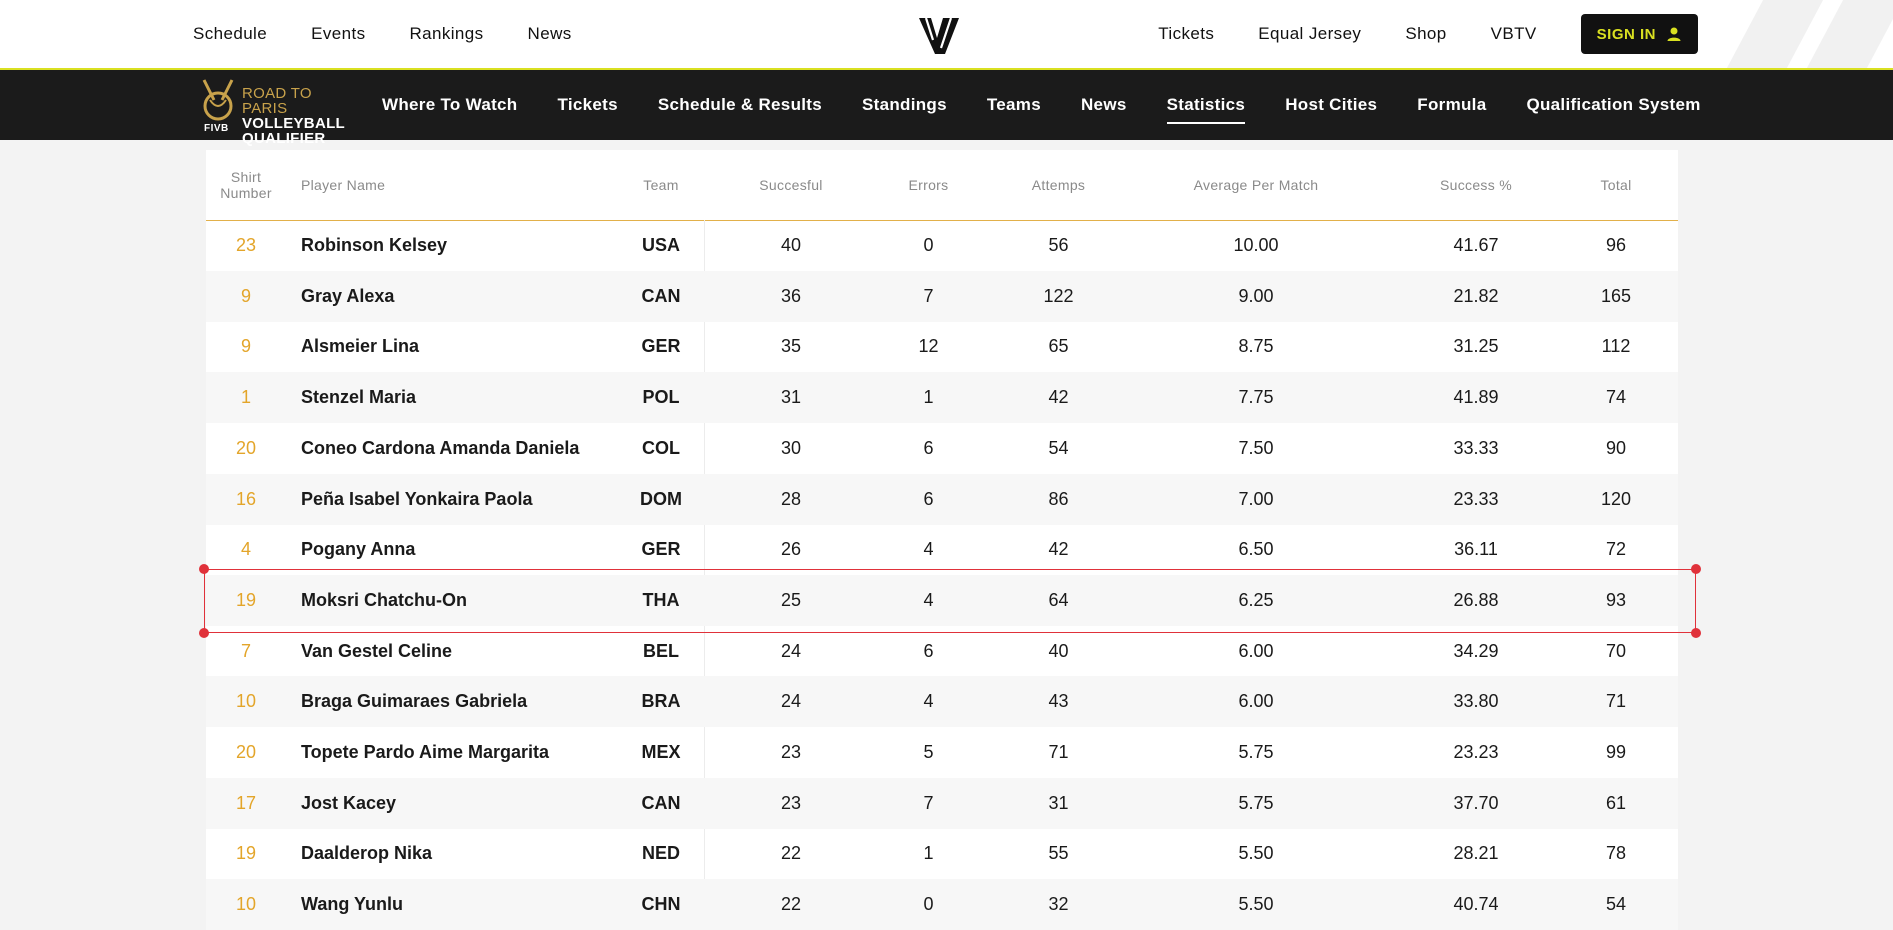 This screenshot has width=1893, height=930. What do you see at coordinates (466, 853) in the screenshot?
I see `cell-player-name: Daalderop Nika` at bounding box center [466, 853].